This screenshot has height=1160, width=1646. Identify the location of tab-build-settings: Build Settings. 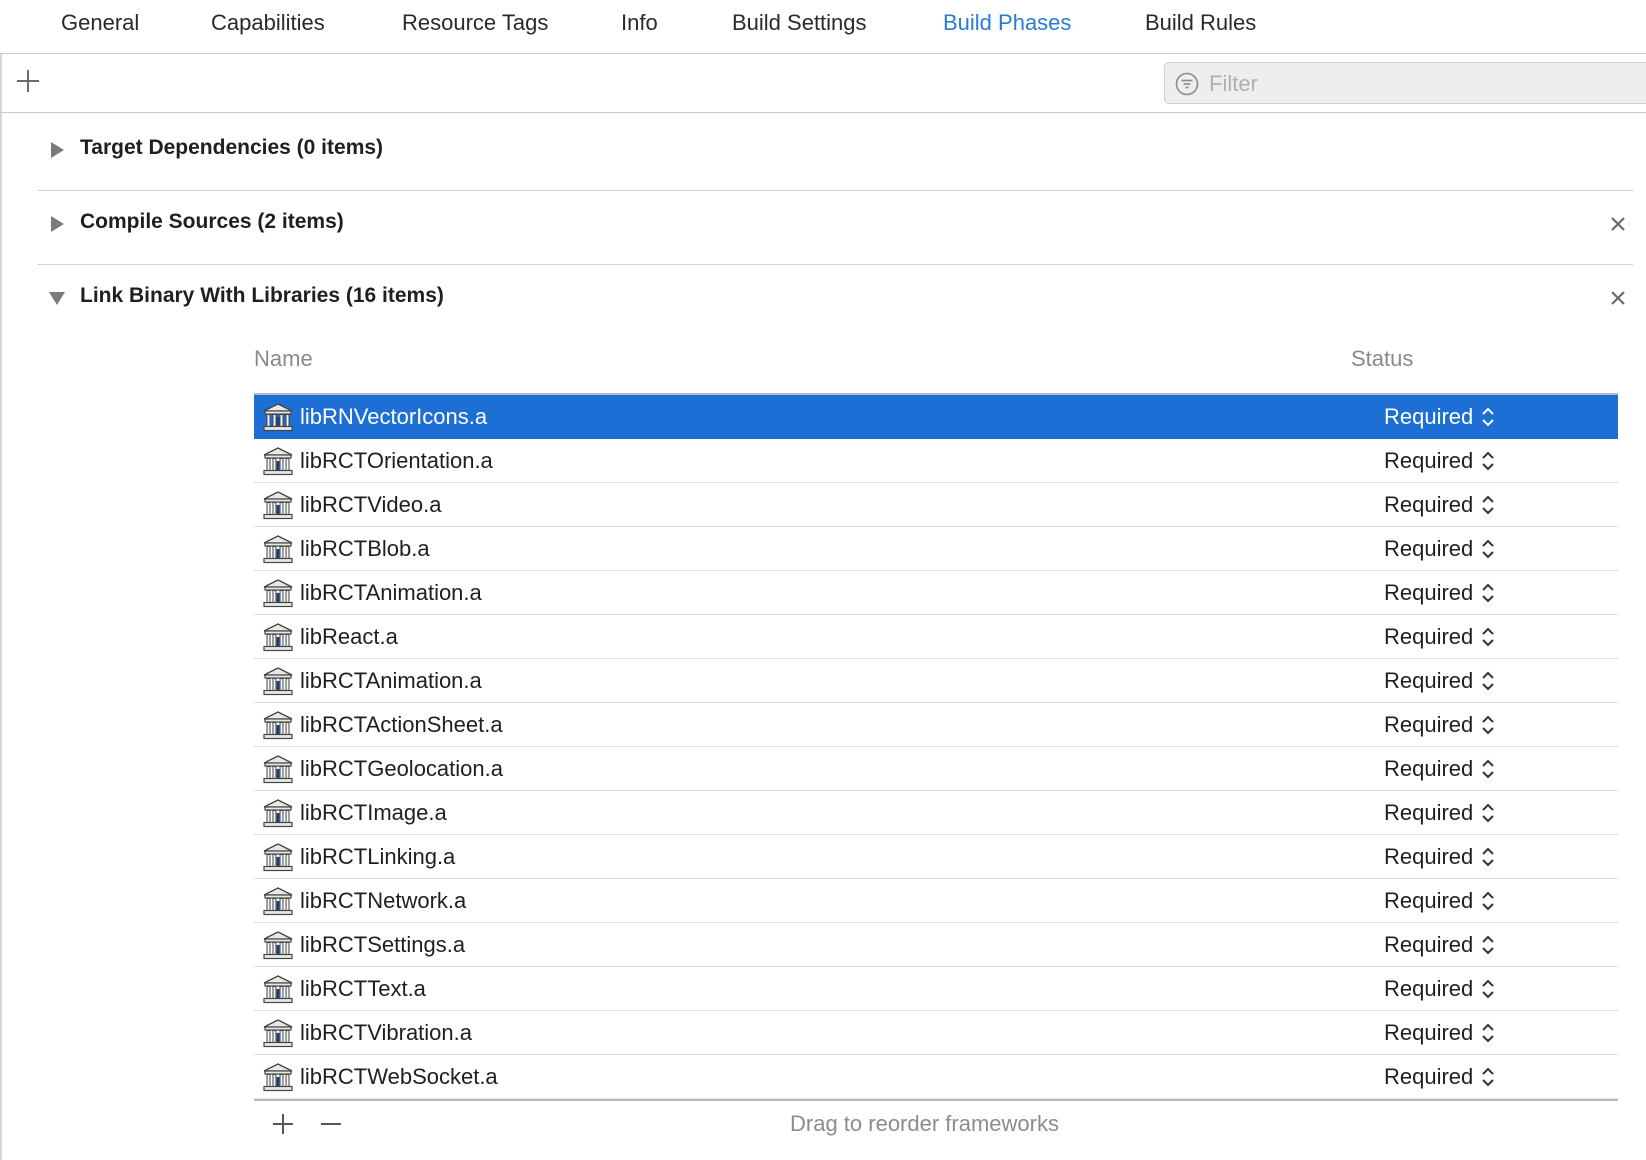
(799, 23).